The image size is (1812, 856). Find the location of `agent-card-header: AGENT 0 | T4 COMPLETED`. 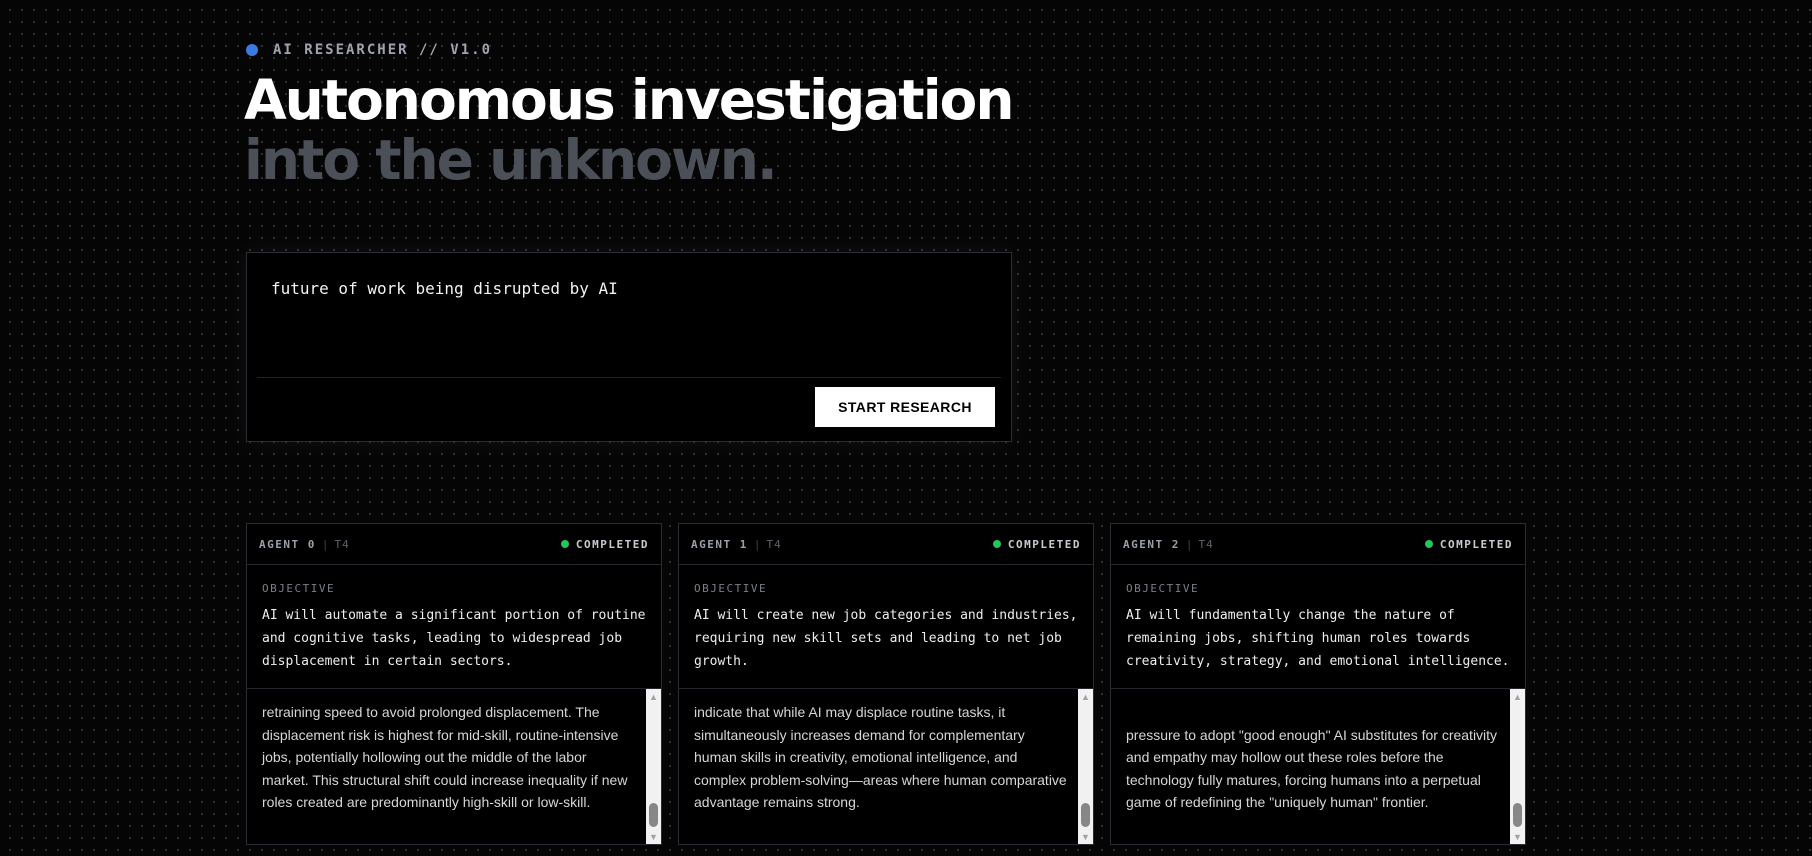

agent-card-header: AGENT 0 | T4 COMPLETED is located at coordinates (454, 544).